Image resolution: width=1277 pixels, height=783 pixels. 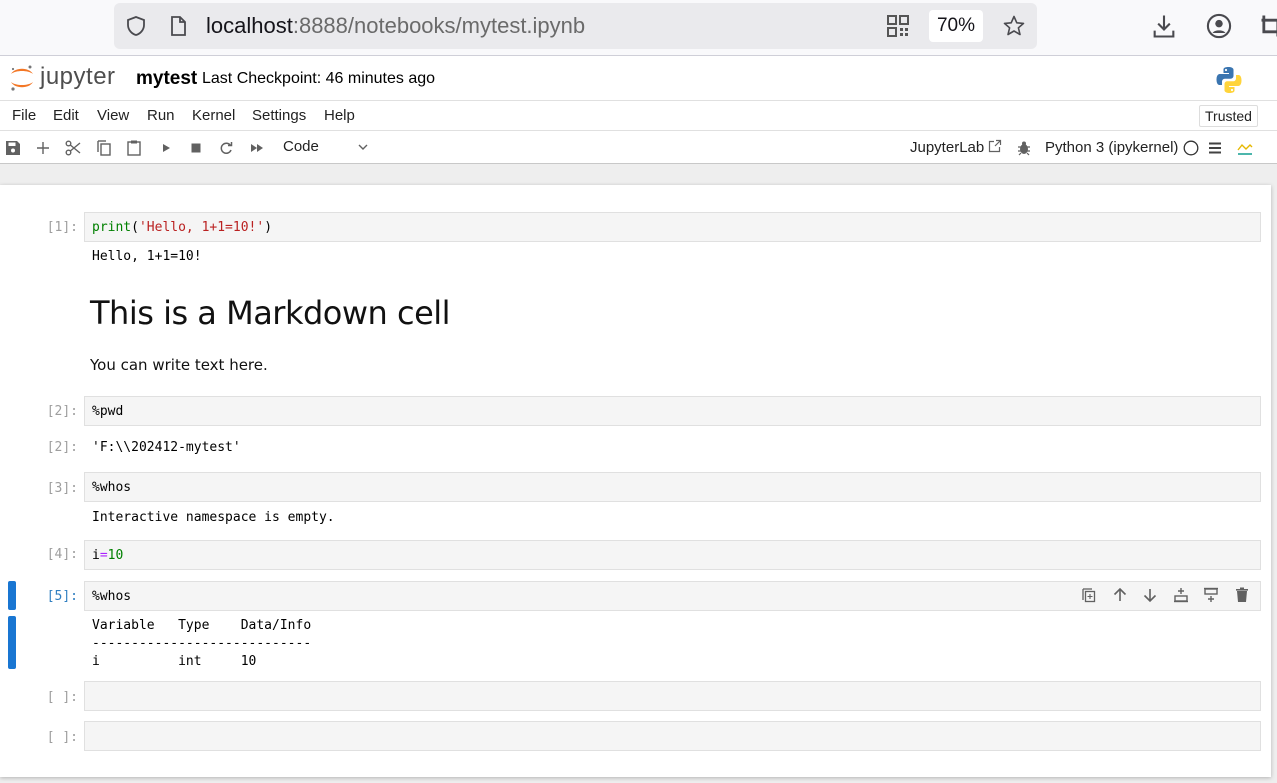 What do you see at coordinates (103, 555) in the screenshot?
I see `code-token-operator: =` at bounding box center [103, 555].